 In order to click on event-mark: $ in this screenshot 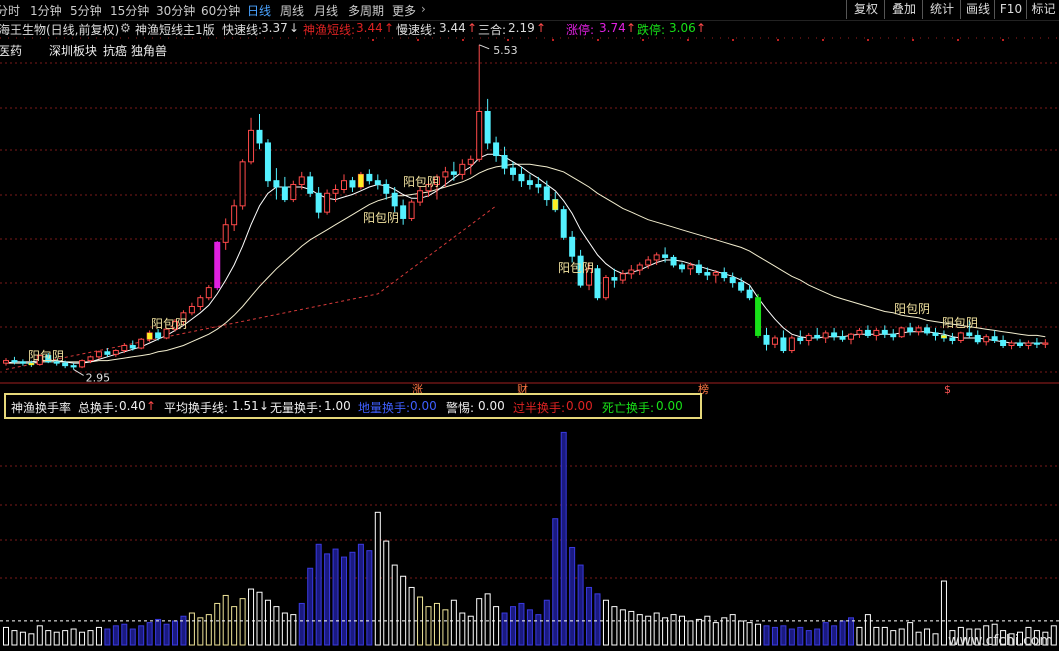, I will do `click(947, 389)`.